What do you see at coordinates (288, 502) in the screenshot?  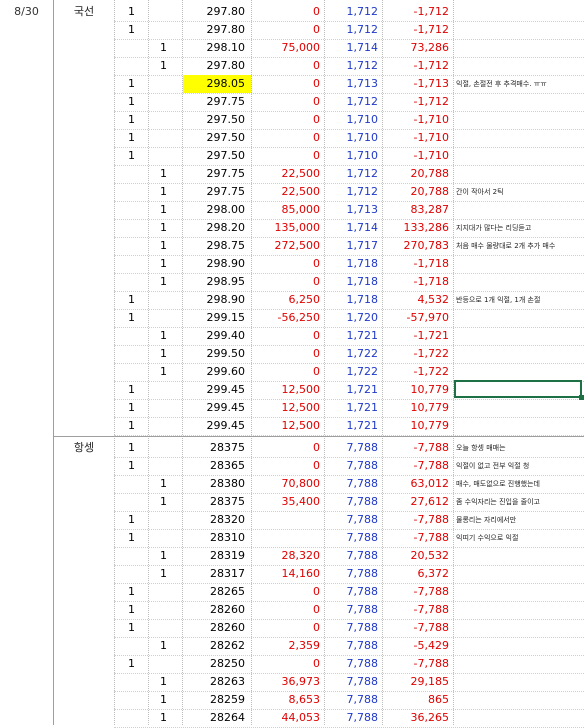 I see `profit-cell: 35,400` at bounding box center [288, 502].